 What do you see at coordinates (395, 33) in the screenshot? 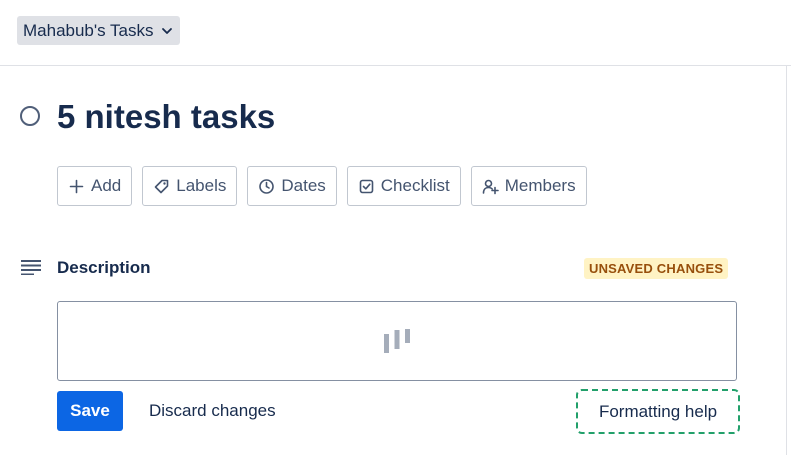
I see `top-header: Mahabub's Tasks` at bounding box center [395, 33].